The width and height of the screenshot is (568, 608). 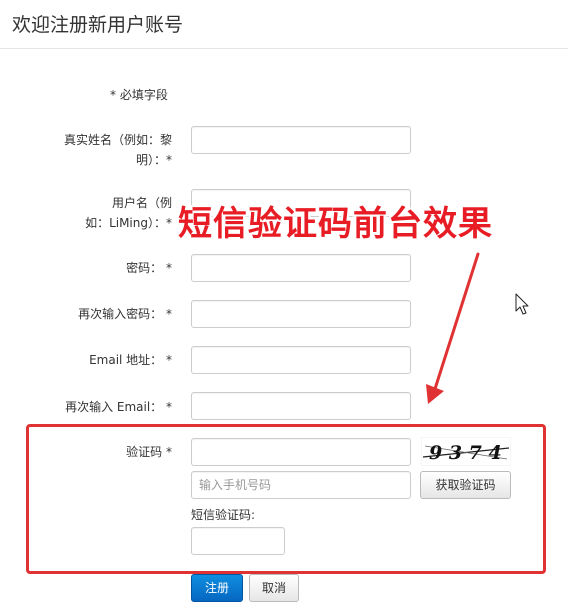 What do you see at coordinates (153, 160) in the screenshot?
I see `realname-label-line2: 明）：*` at bounding box center [153, 160].